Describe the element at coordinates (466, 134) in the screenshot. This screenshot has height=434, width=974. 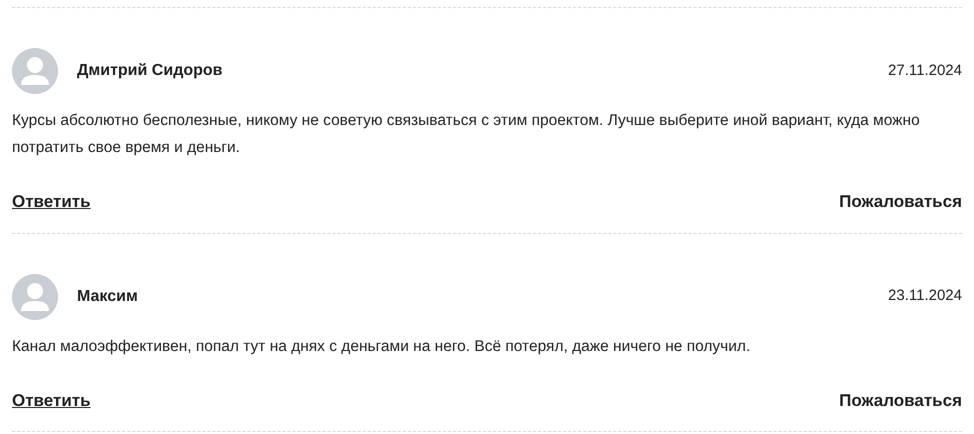
I see `comment-text: Курсы абсолютно бесполезные, никому не советую связываться с этим проектом. Лучше выберите иной вариант, куда можно потратить свое время и деньги.` at that location.